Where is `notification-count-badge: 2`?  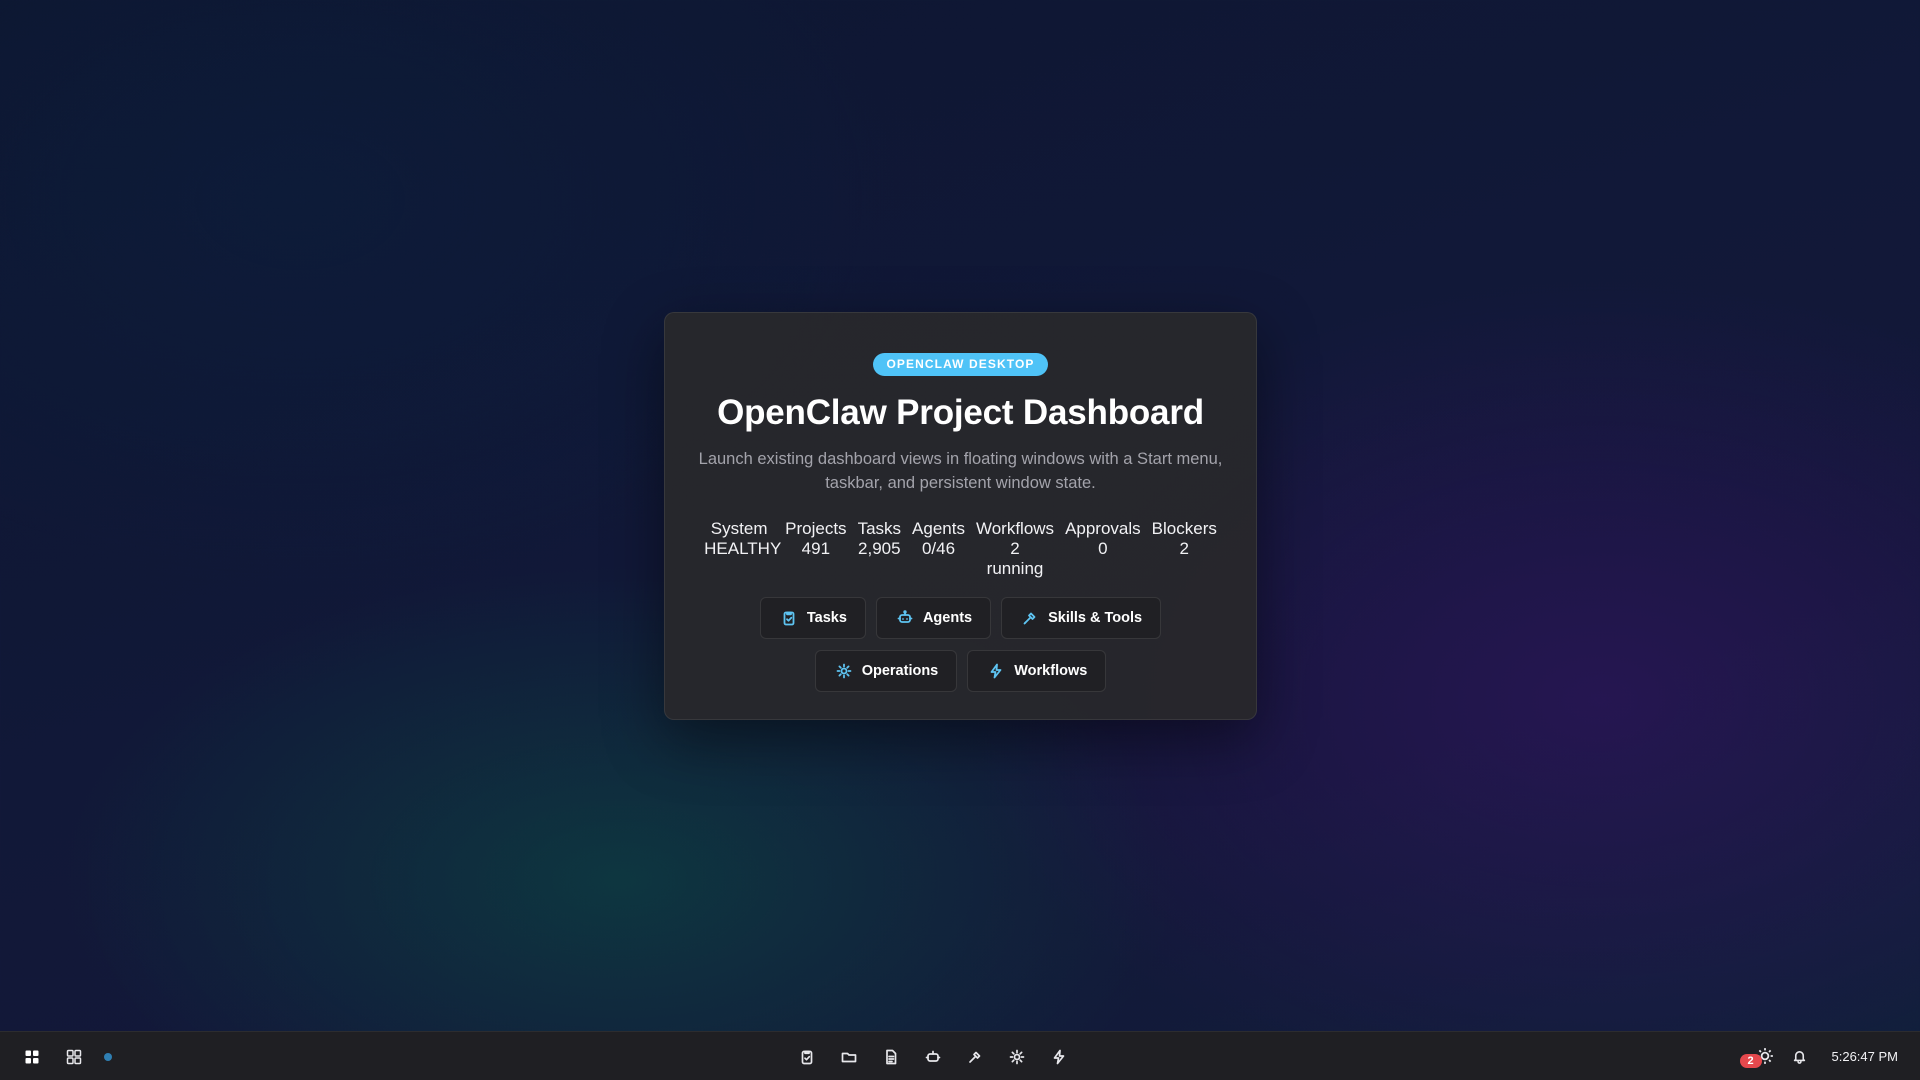 notification-count-badge: 2 is located at coordinates (1750, 1060).